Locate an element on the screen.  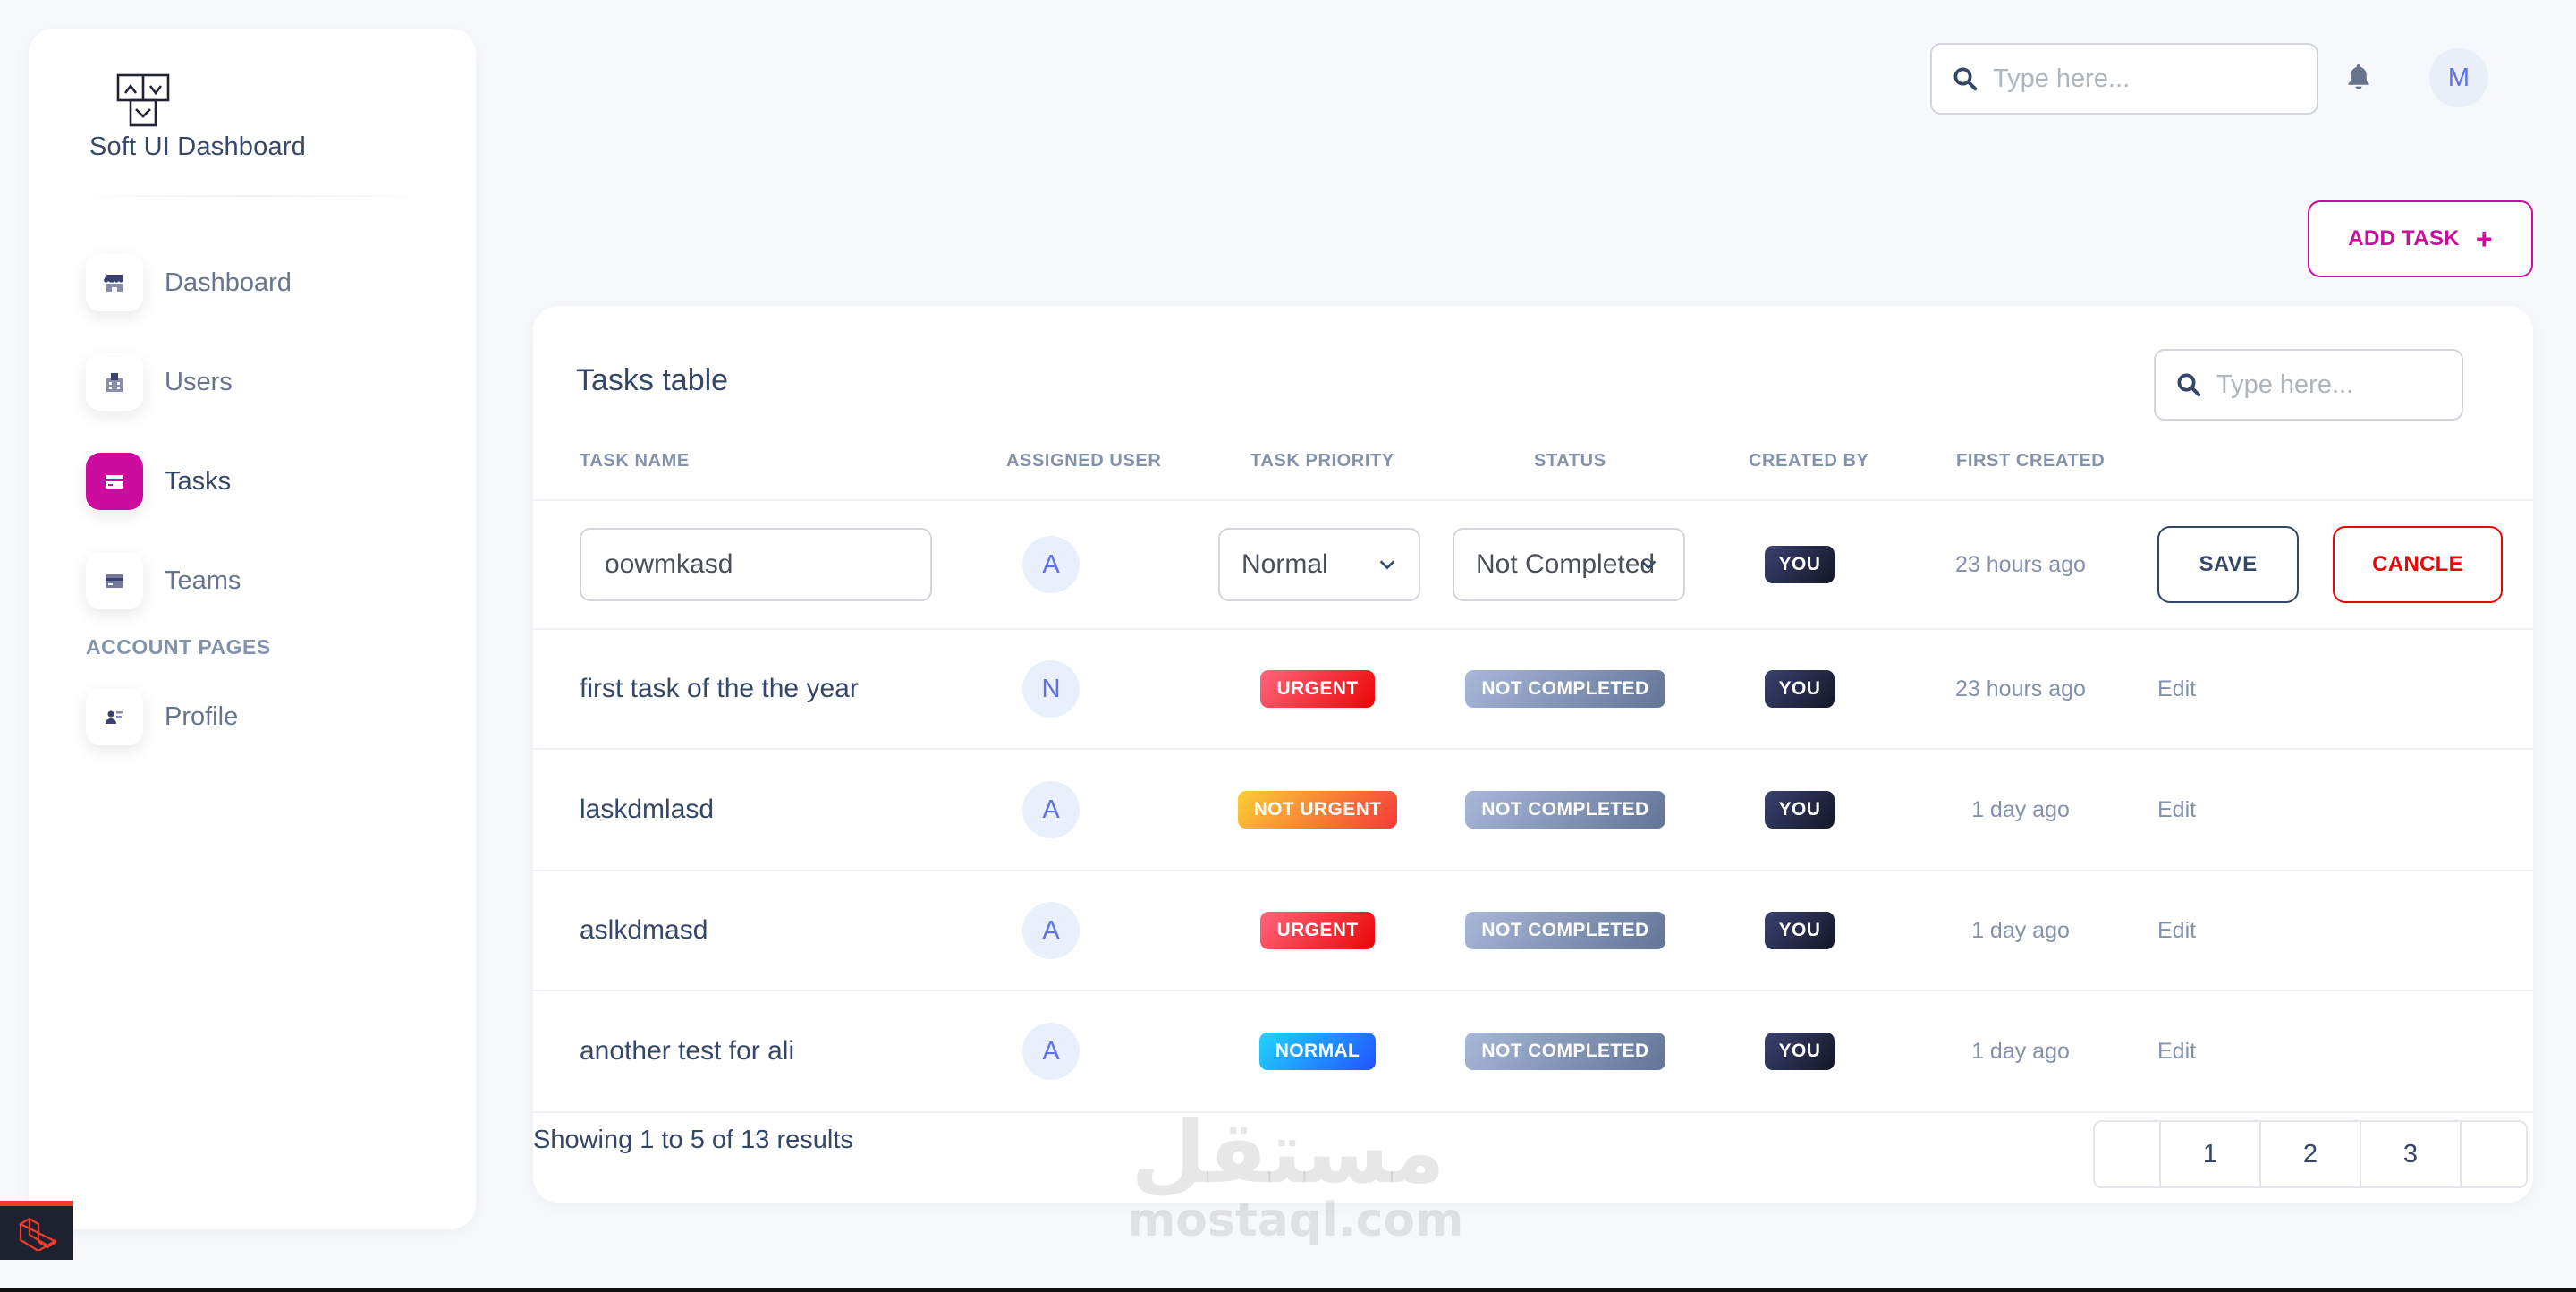
task-name: aslkdmasd is located at coordinates (644, 930).